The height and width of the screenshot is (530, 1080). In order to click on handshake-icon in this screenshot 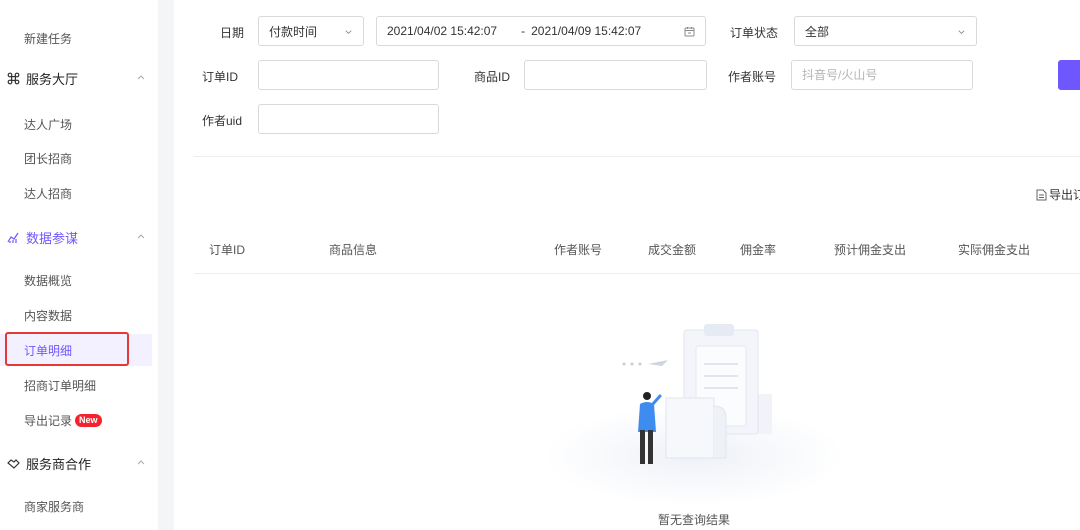, I will do `click(13, 463)`.